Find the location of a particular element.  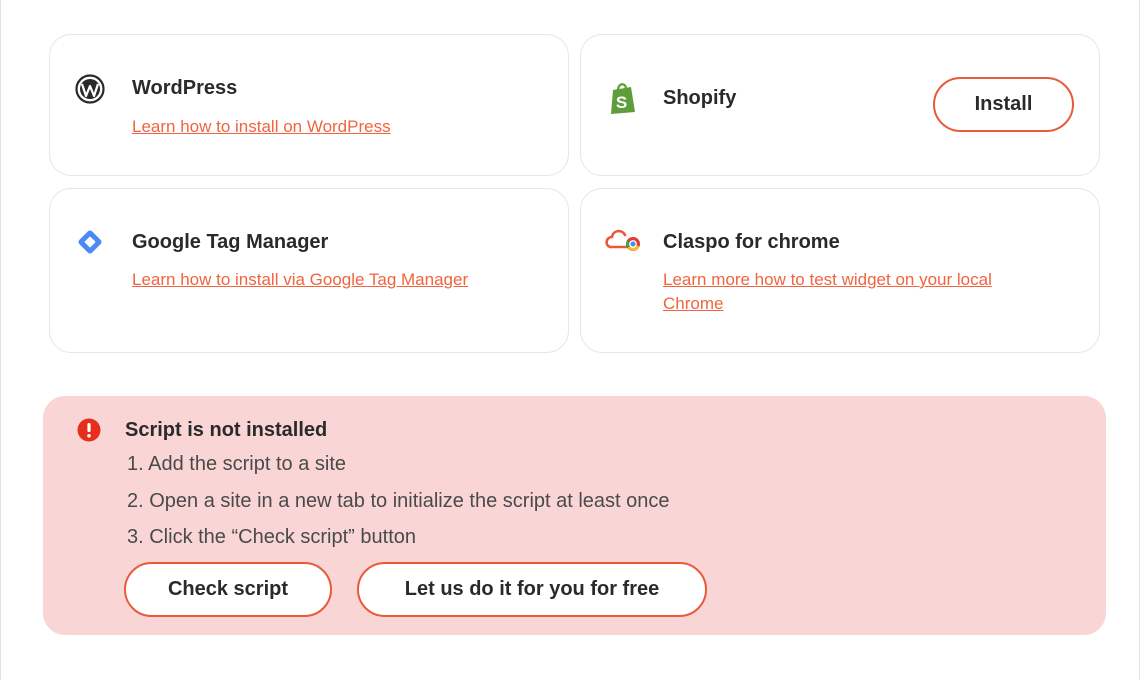

google-tag-manager-title: Google Tag Manager is located at coordinates (230, 242).